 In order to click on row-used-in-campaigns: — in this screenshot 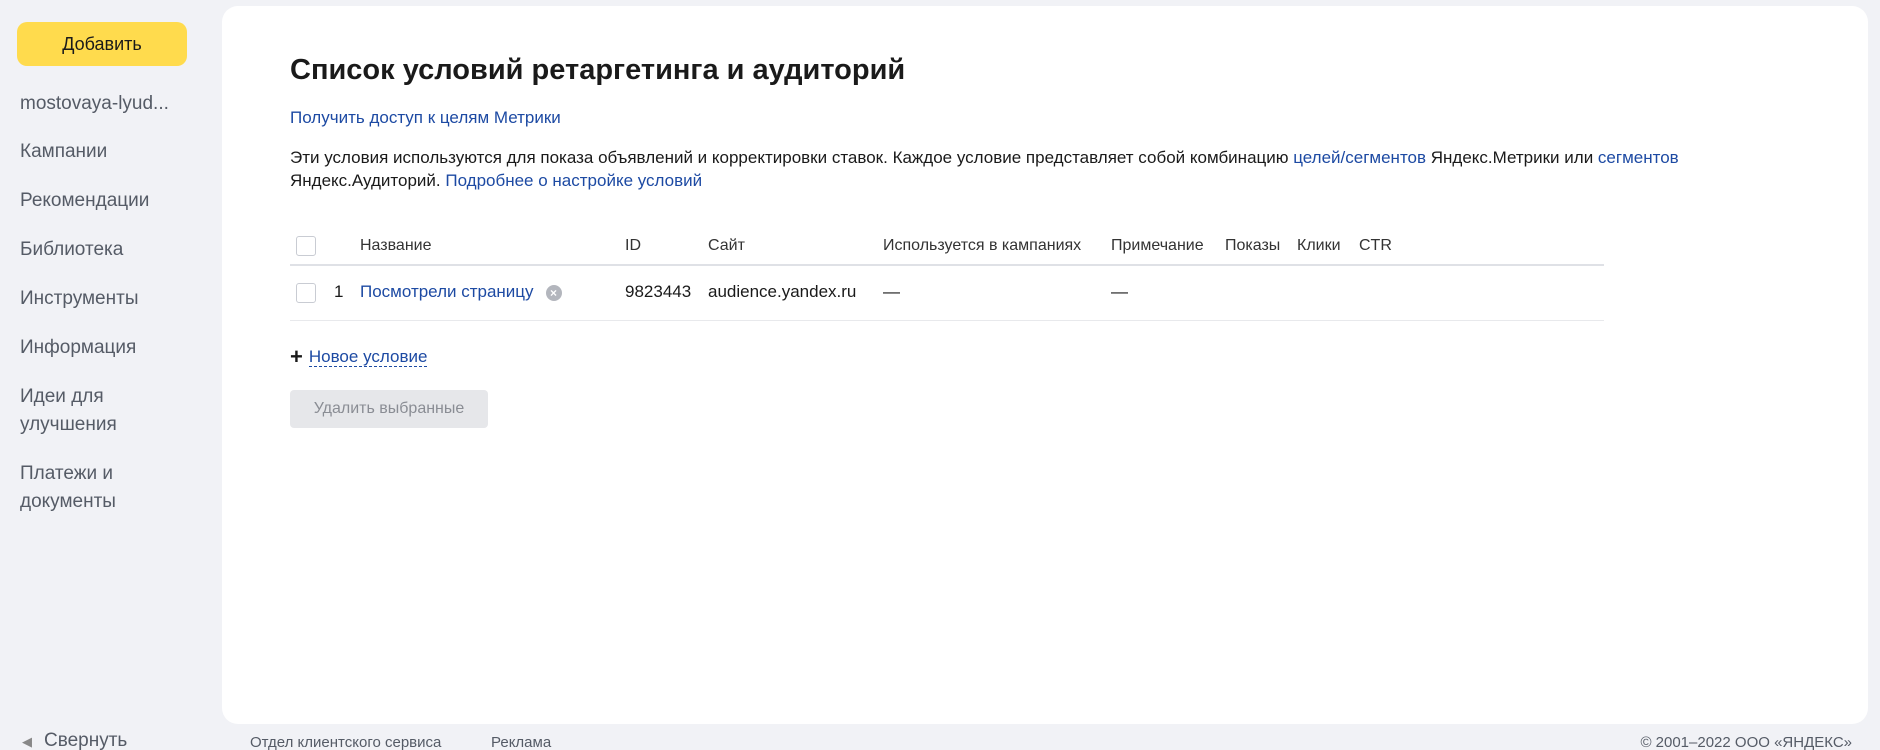, I will do `click(891, 291)`.